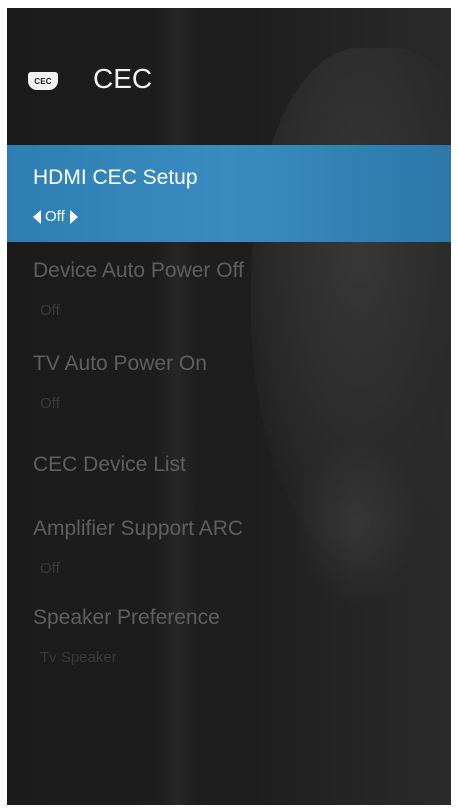 The height and width of the screenshot is (812, 458). Describe the element at coordinates (229, 193) in the screenshot. I see `menu-item-hdmi-cec-setup: HDMI CEC Setup Off` at that location.